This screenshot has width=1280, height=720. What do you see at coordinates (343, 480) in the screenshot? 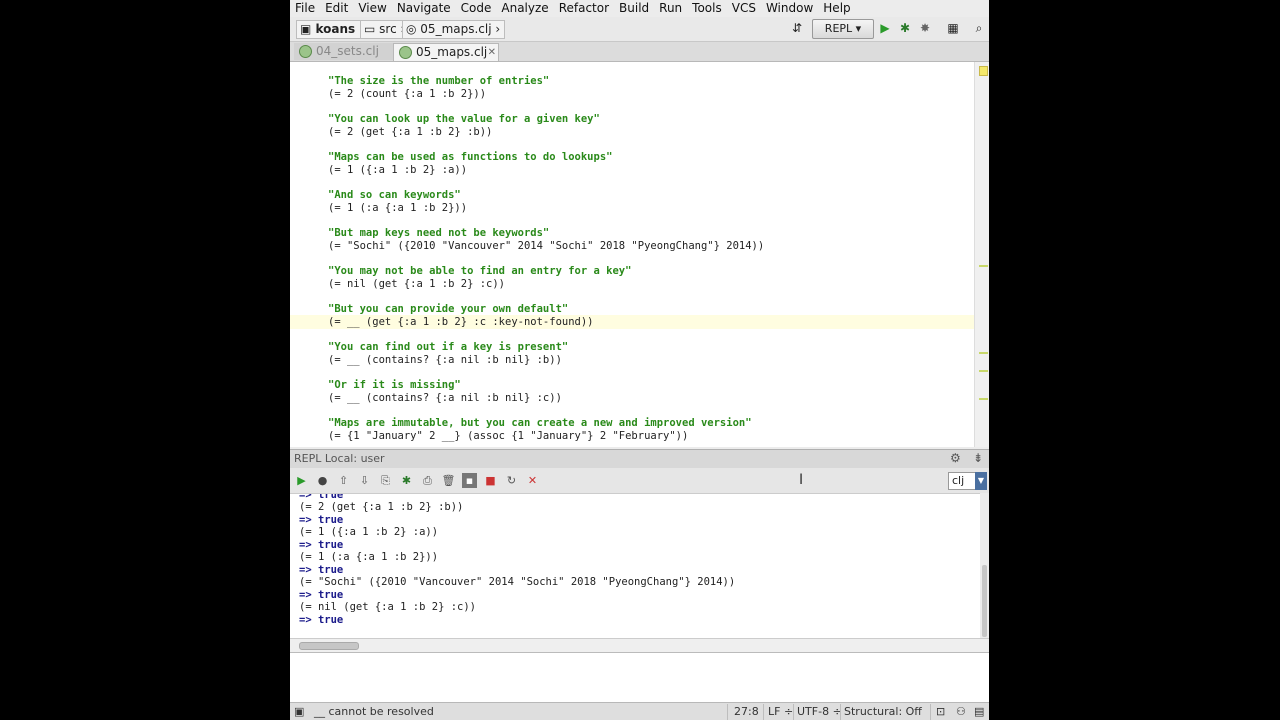
I see `arrow-up-icon: ⇧` at bounding box center [343, 480].